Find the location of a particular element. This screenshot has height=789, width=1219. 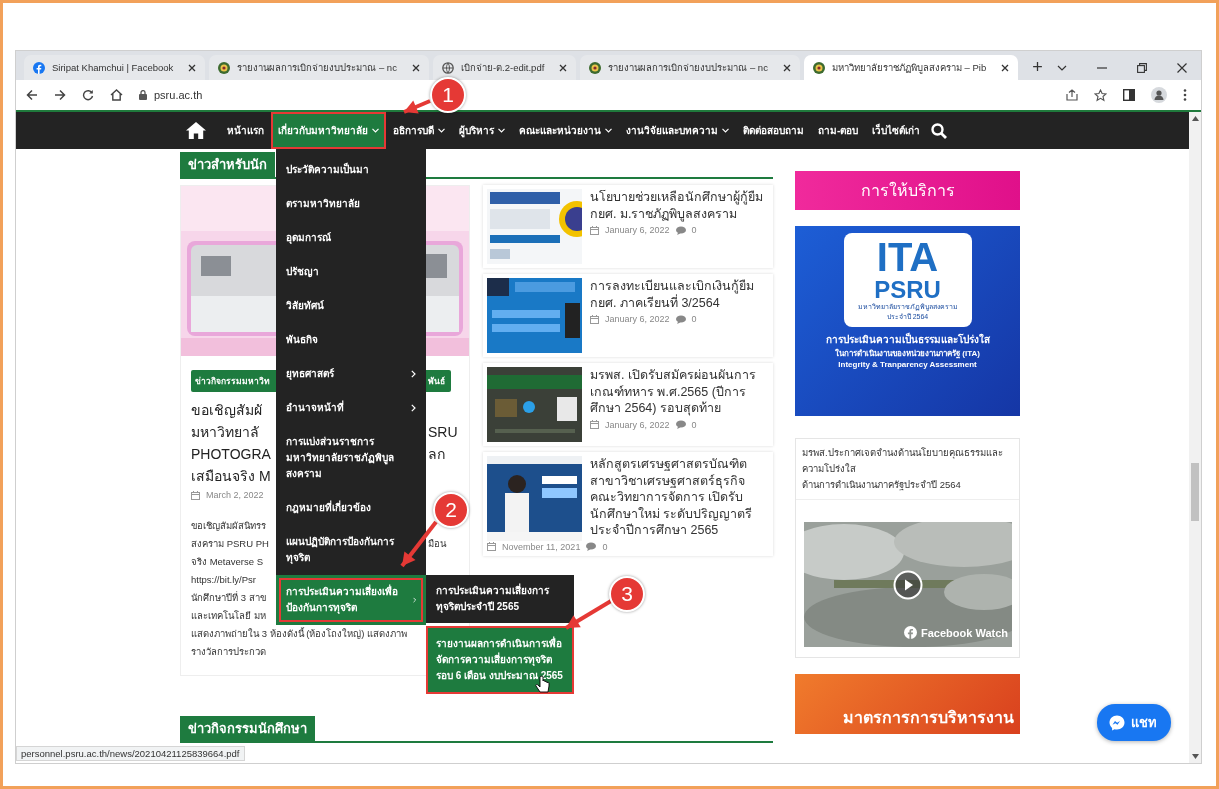

menu-item: แผนปฏิบัติการป้องกันการทุจริต is located at coordinates (351, 550).